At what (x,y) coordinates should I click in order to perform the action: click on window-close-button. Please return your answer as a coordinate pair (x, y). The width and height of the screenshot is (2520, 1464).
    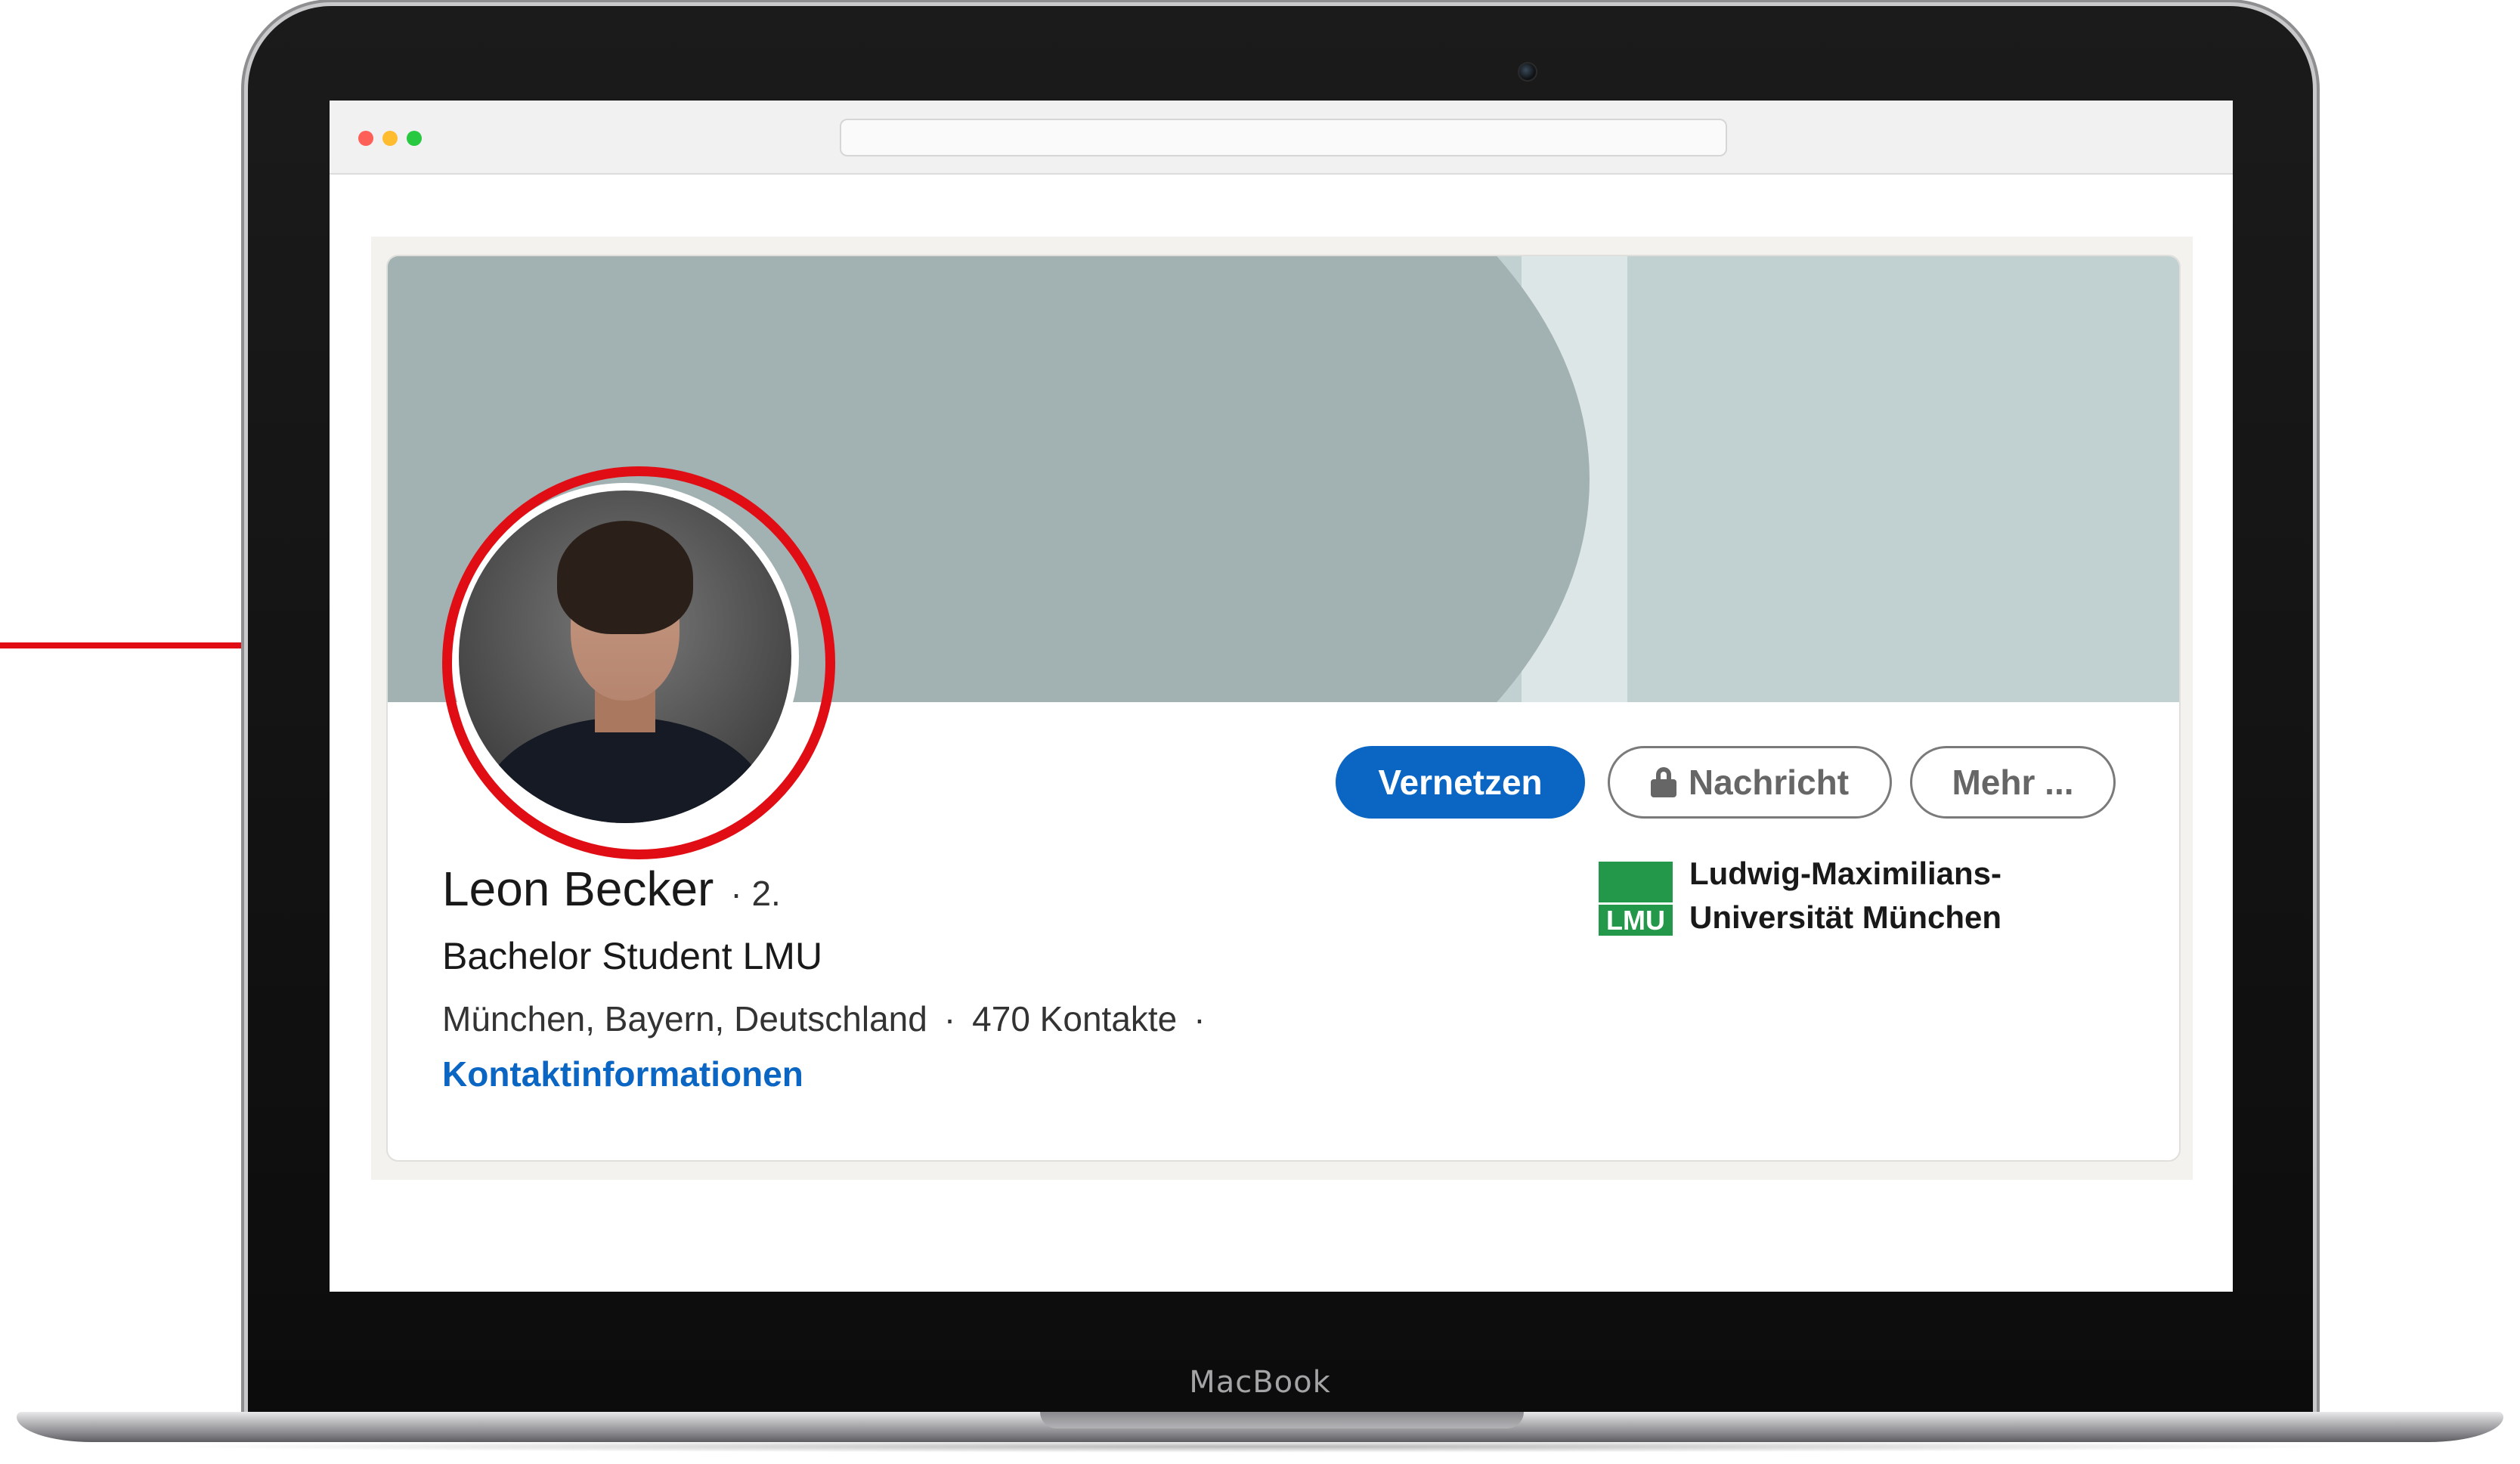
    Looking at the image, I should click on (365, 138).